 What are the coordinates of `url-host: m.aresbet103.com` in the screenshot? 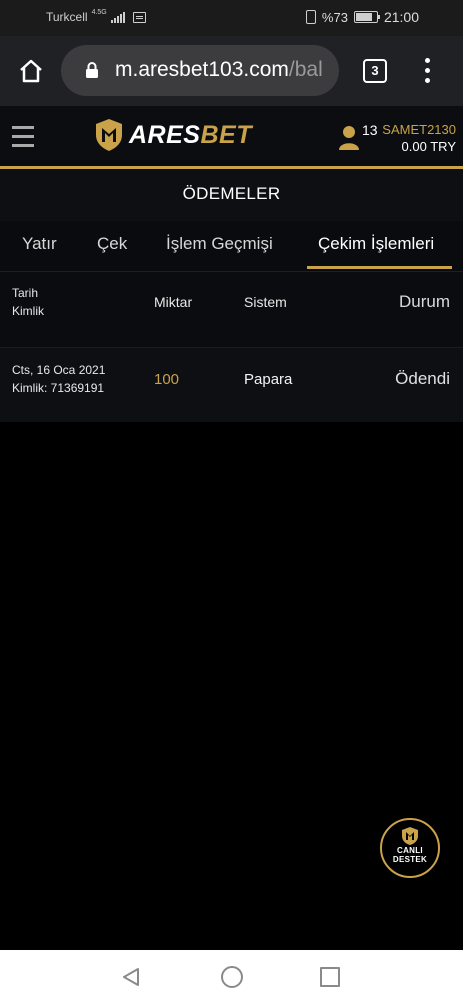 It's located at (202, 69).